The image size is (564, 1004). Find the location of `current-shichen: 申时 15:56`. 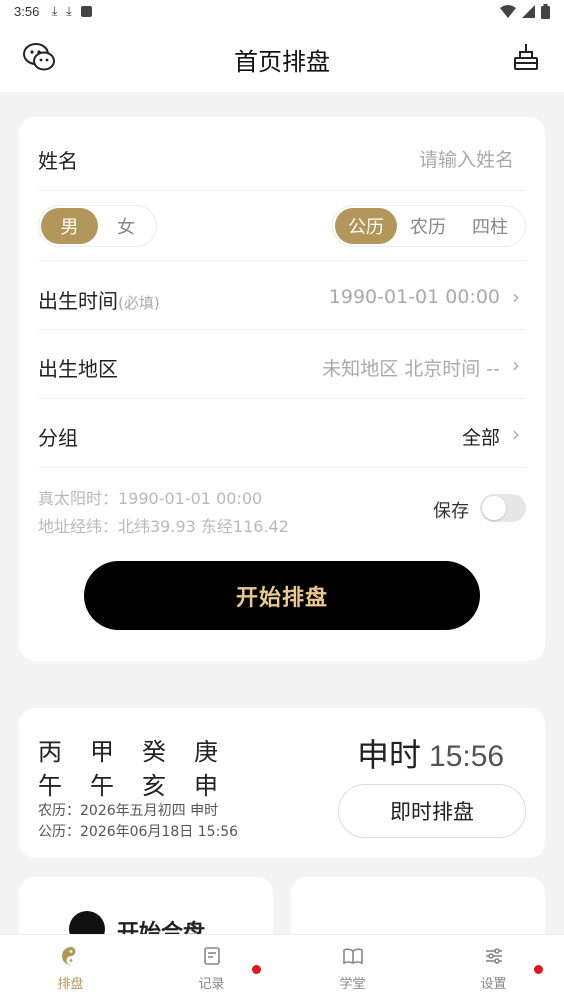

current-shichen: 申时 15:56 is located at coordinates (430, 753).